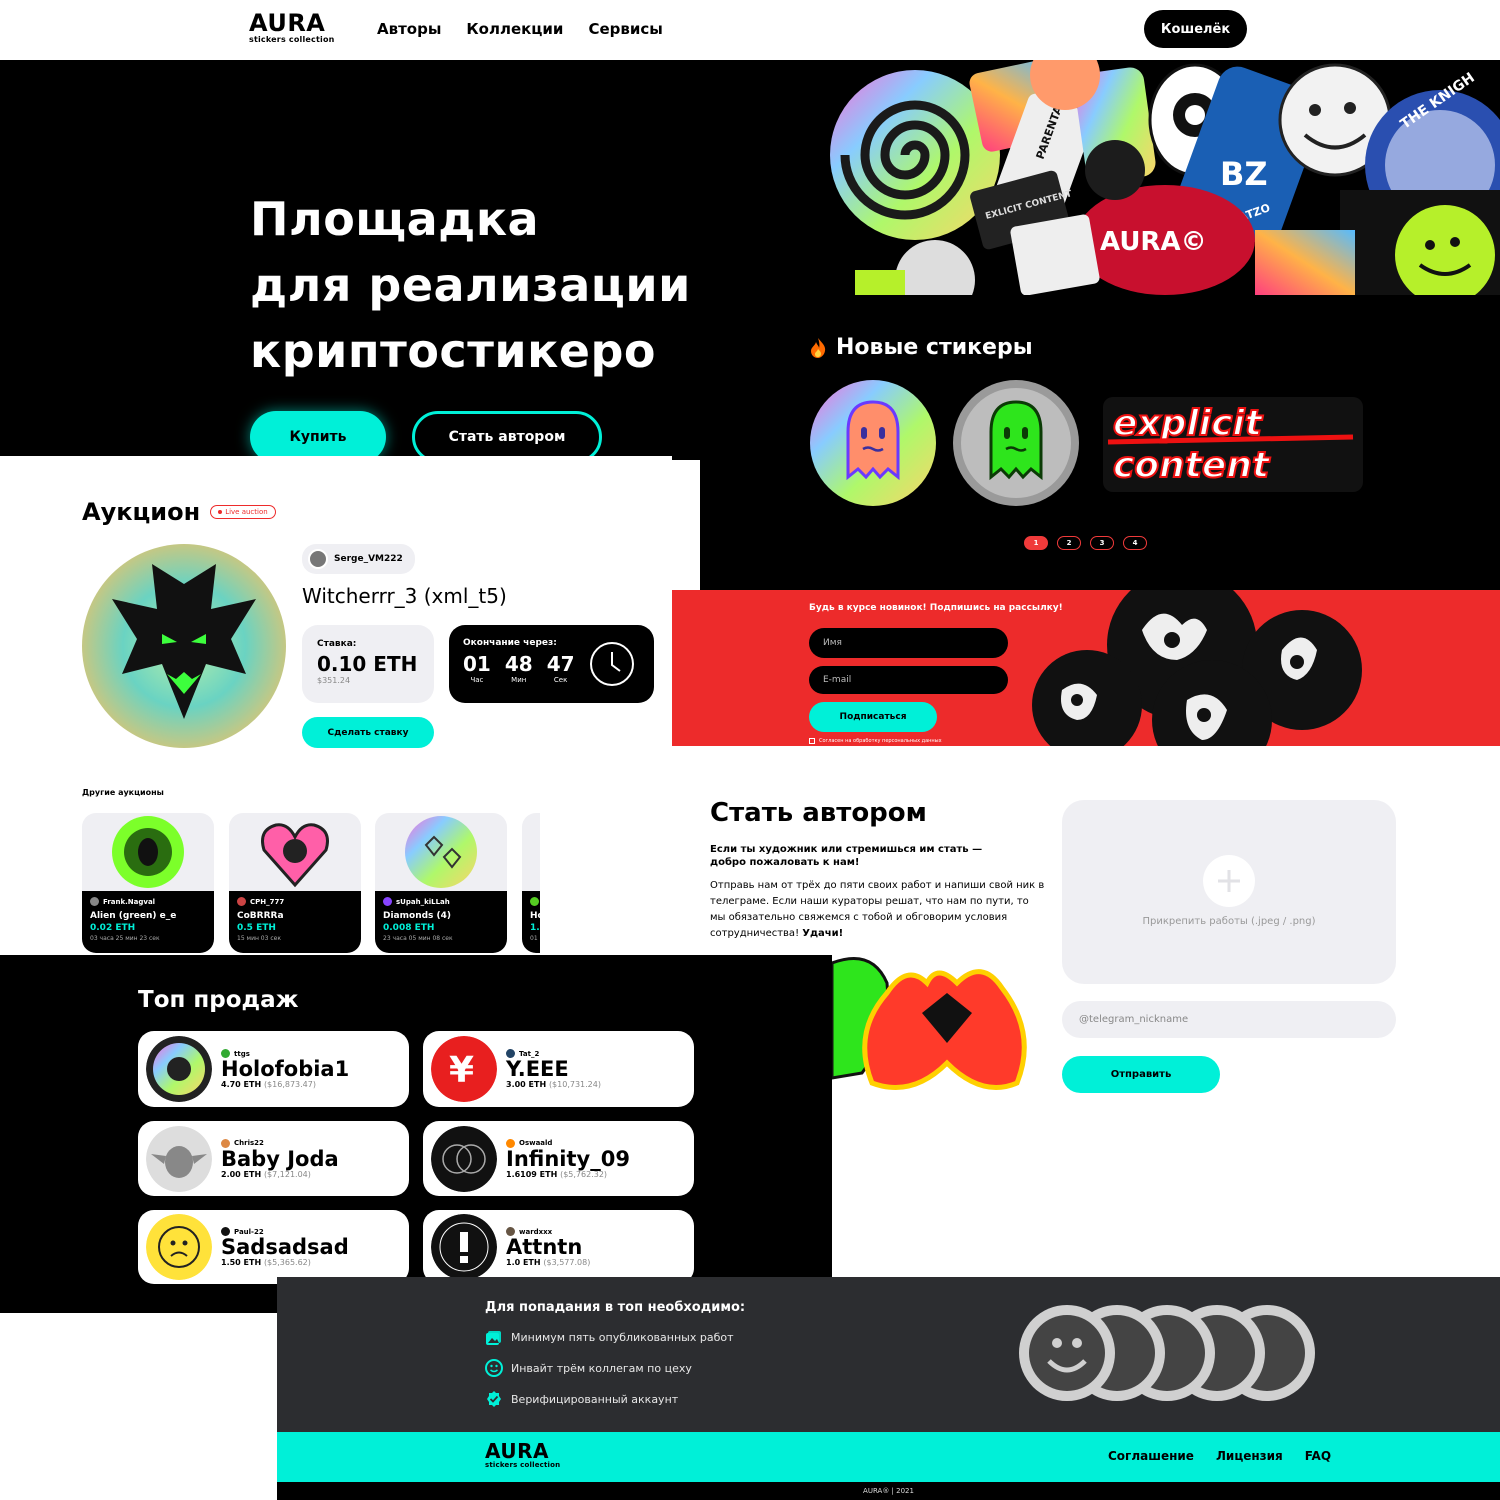 Image resolution: width=1500 pixels, height=1500 pixels. I want to click on pager-dot: 4, so click(1135, 543).